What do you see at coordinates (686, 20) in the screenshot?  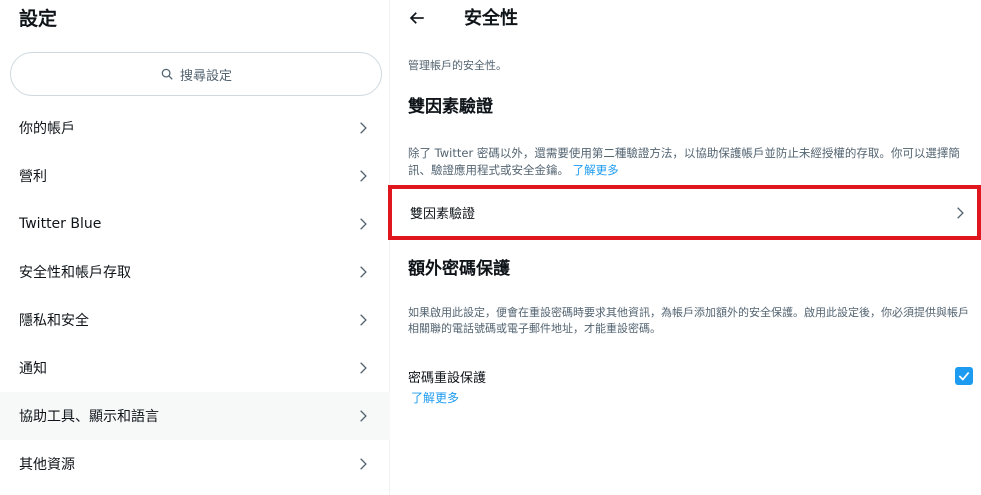 I see `panel-header: 安全性` at bounding box center [686, 20].